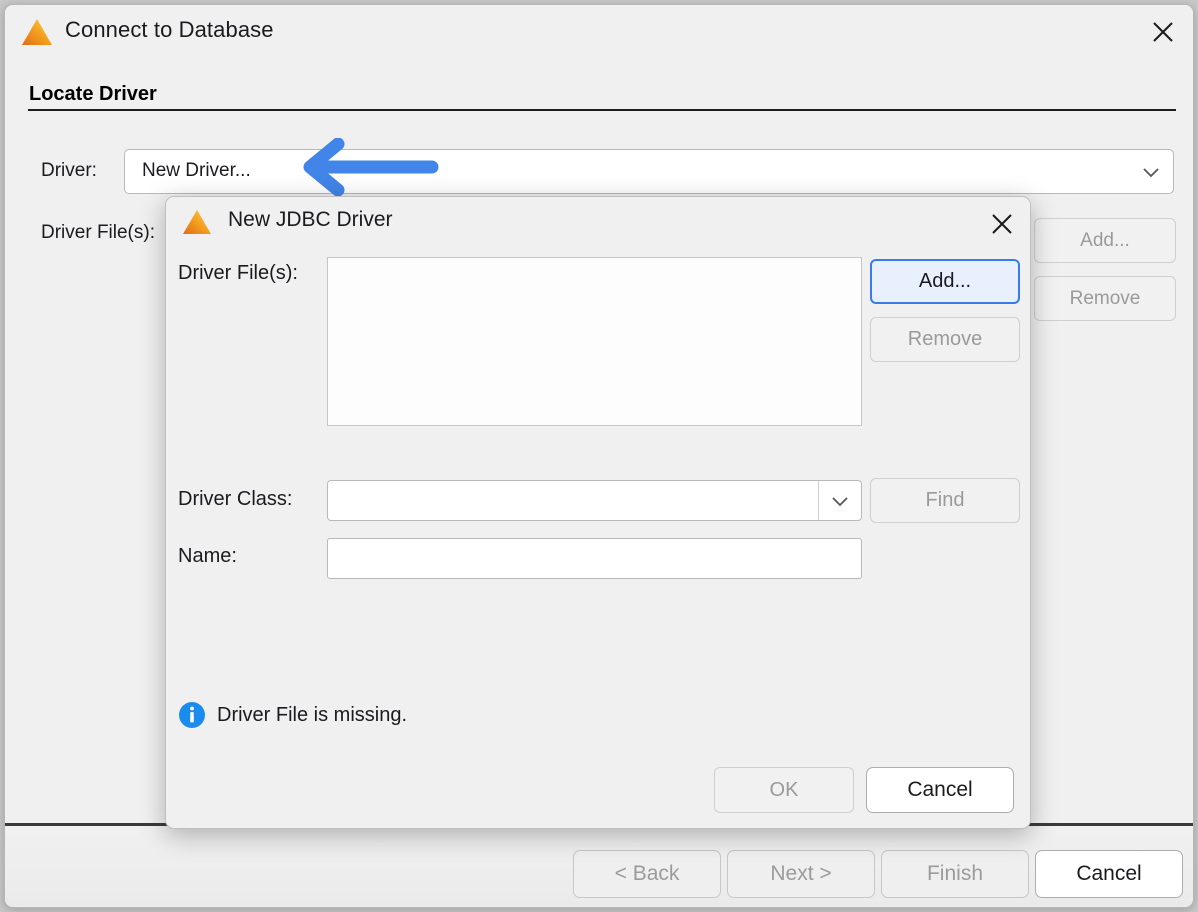 This screenshot has width=1198, height=912. What do you see at coordinates (594, 341) in the screenshot?
I see `driver-files-list` at bounding box center [594, 341].